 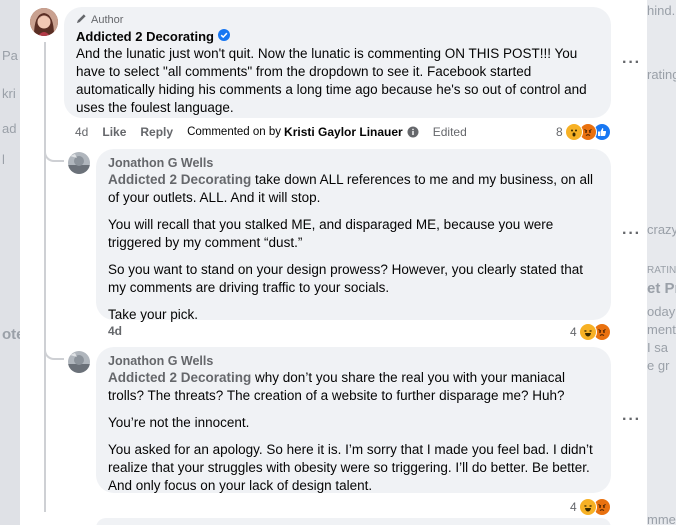 I want to click on bg-fragment: l, so click(x=3, y=159).